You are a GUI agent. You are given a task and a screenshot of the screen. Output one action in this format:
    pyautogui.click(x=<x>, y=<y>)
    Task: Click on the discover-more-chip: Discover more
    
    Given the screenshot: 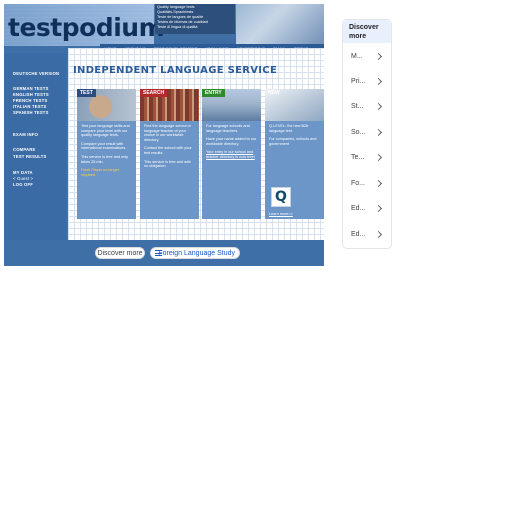 What is the action you would take?
    pyautogui.click(x=120, y=253)
    